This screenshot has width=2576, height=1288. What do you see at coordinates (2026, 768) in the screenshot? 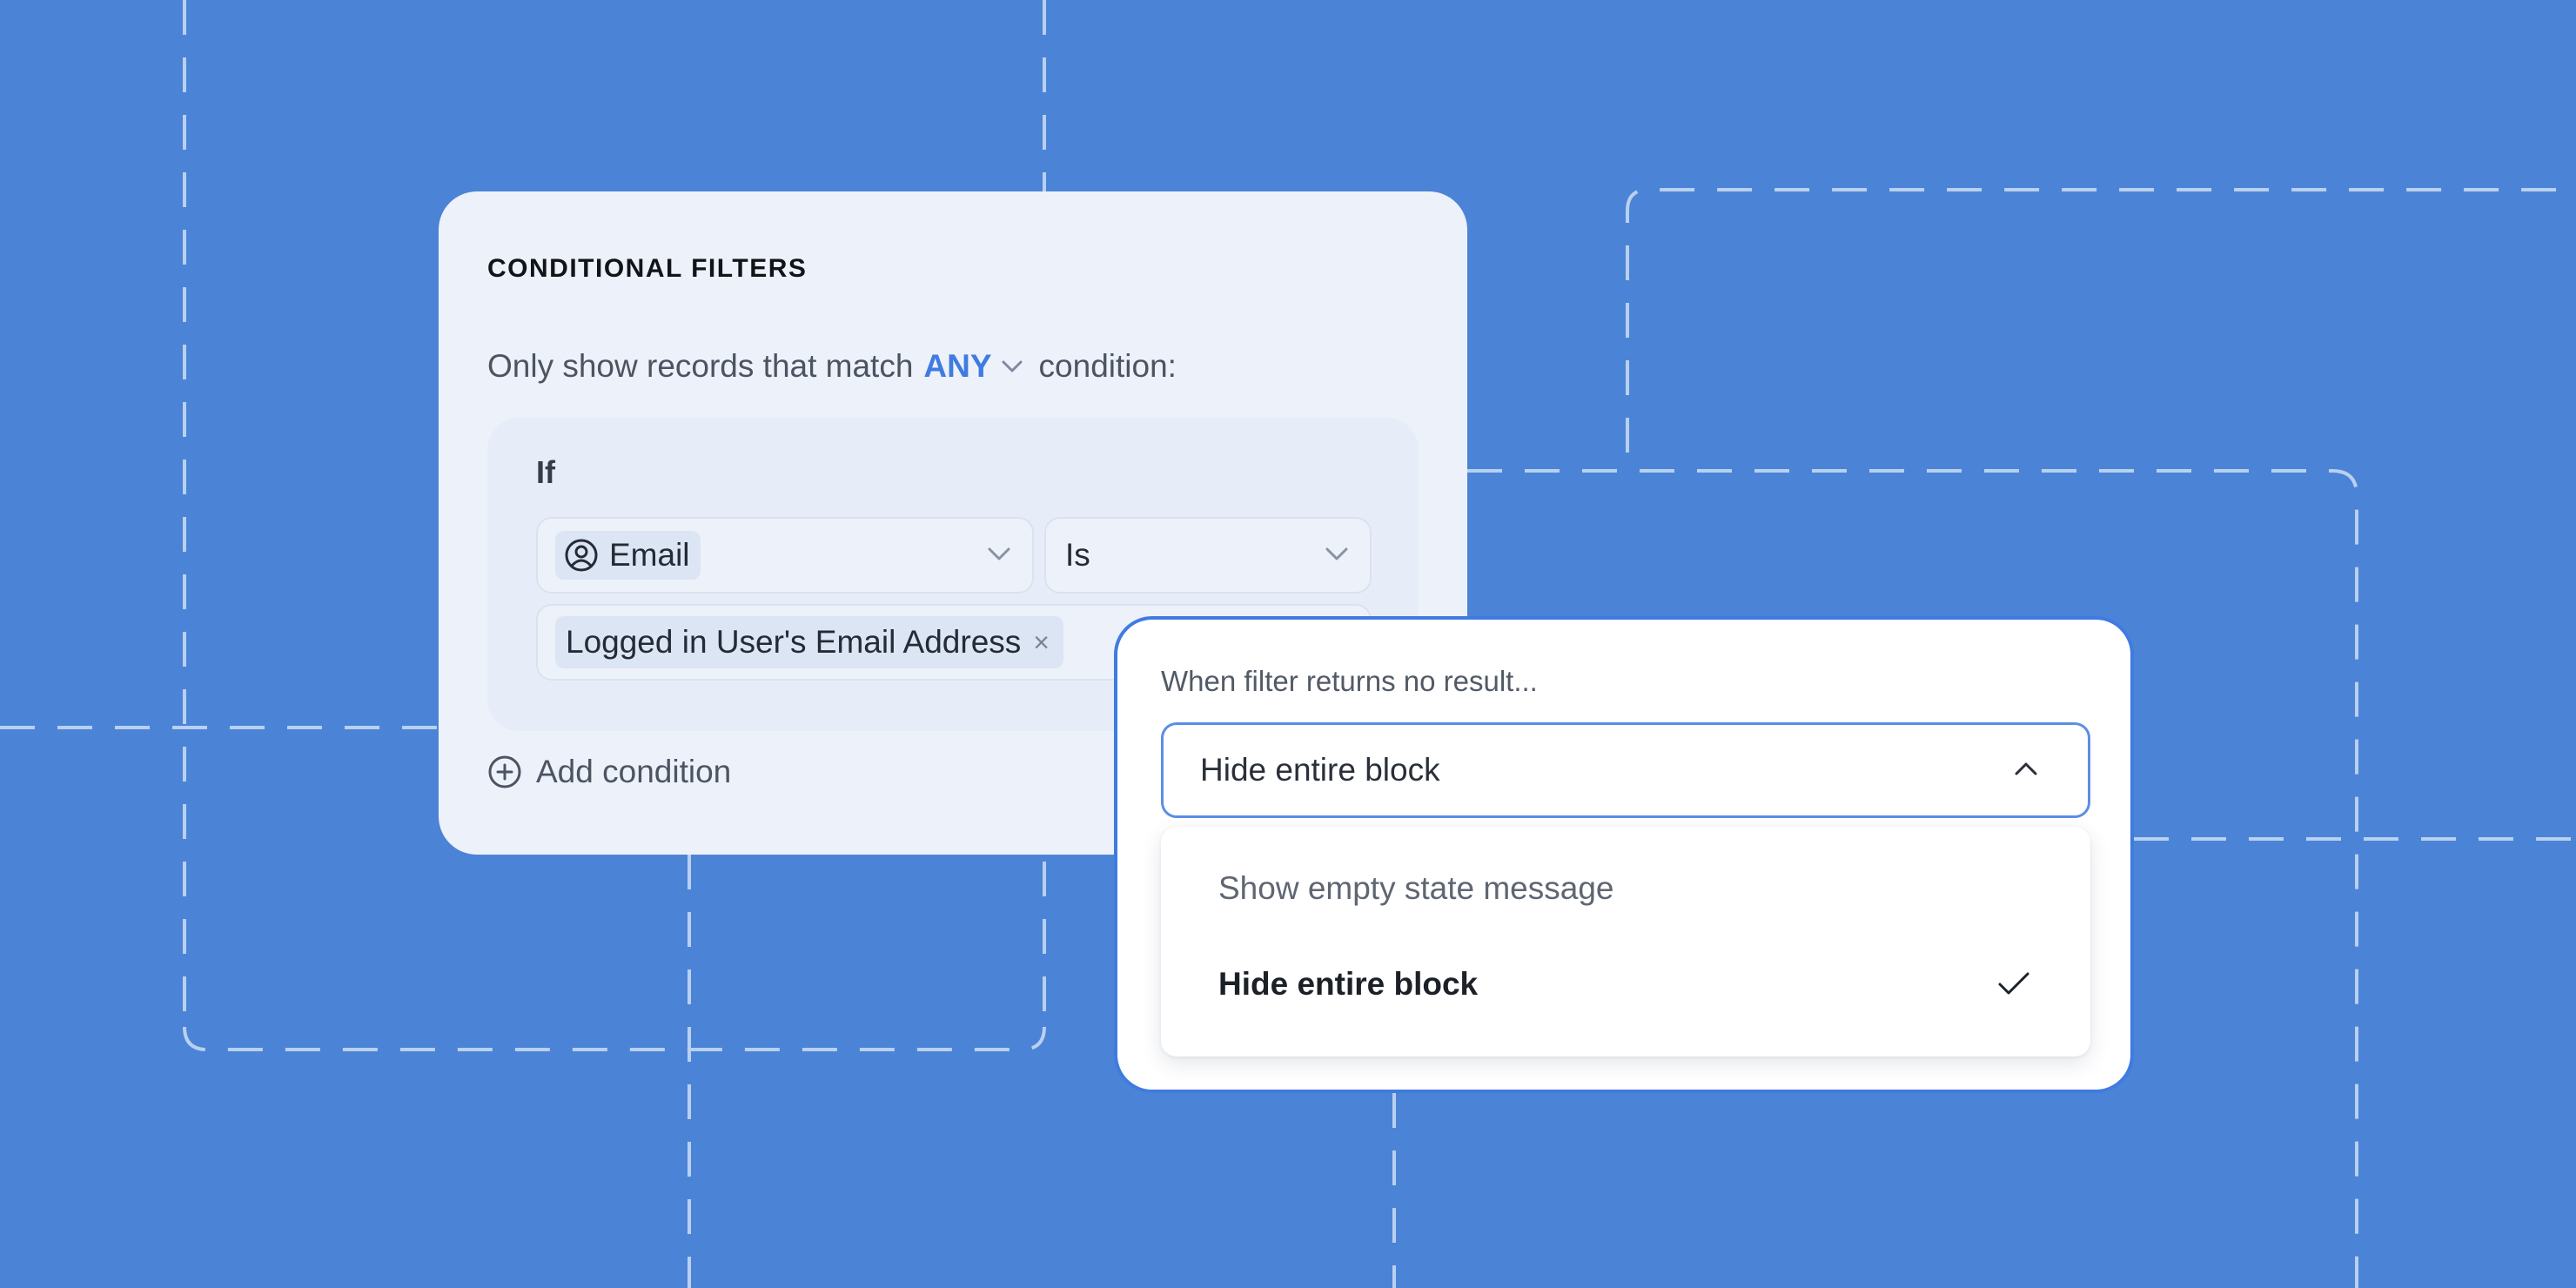
I see `chevron-up-icon` at bounding box center [2026, 768].